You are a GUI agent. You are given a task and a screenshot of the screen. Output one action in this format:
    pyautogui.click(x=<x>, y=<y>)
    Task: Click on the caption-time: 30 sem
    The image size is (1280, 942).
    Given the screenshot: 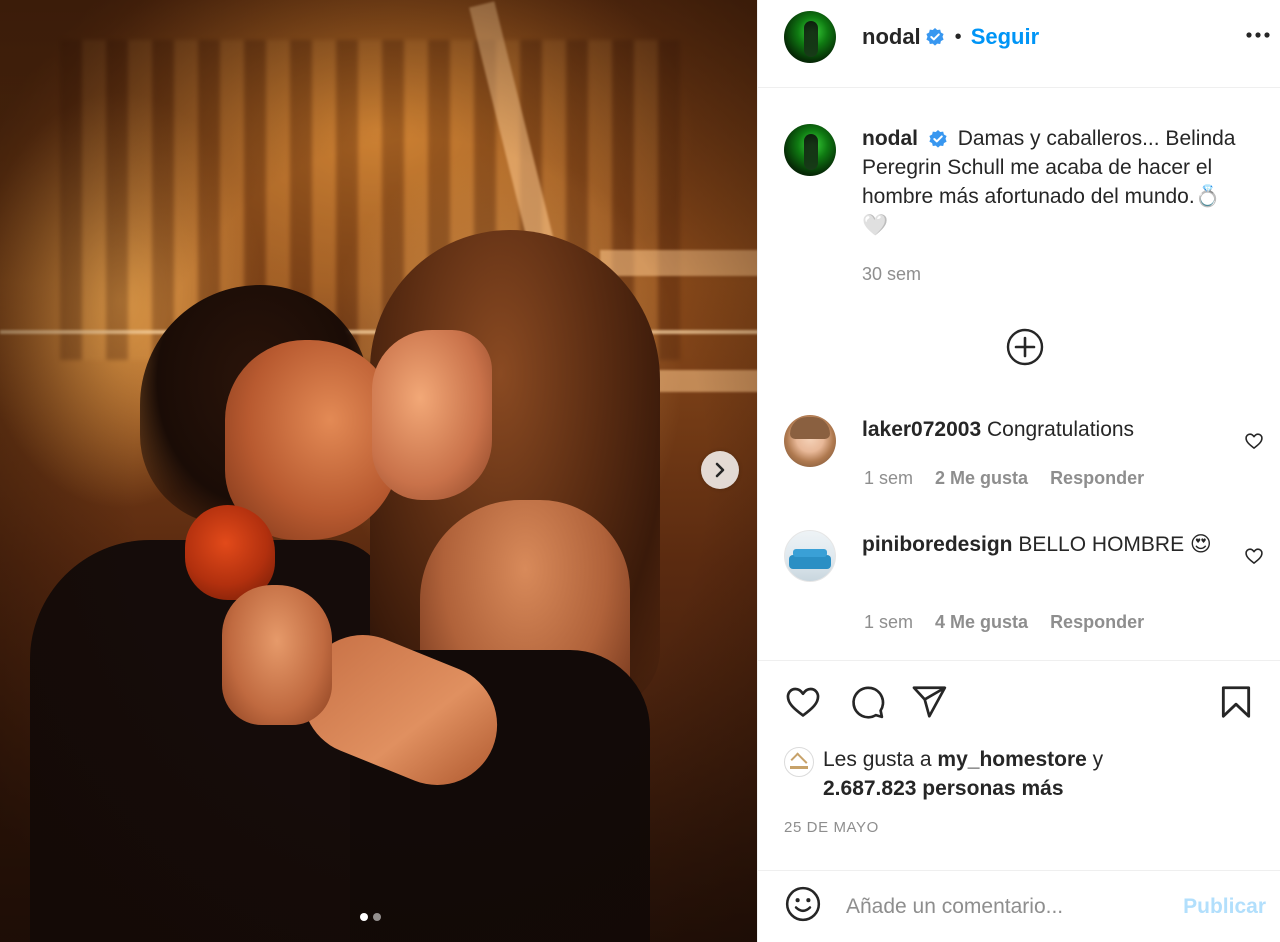 What is the action you would take?
    pyautogui.click(x=892, y=274)
    